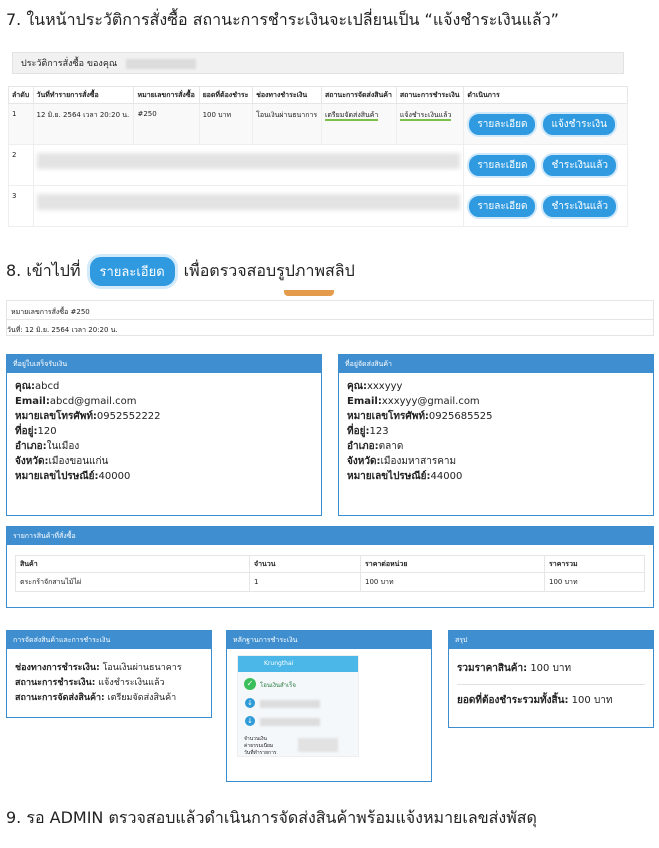  Describe the element at coordinates (21, 206) in the screenshot. I see `row-no: 3` at that location.